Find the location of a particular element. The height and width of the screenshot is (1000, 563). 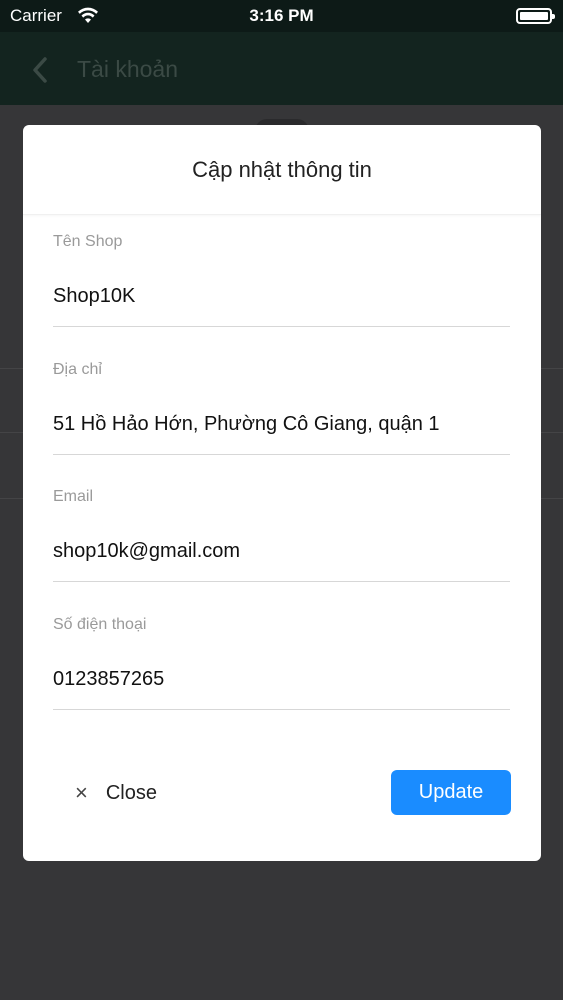

email-label: Email is located at coordinates (73, 496).